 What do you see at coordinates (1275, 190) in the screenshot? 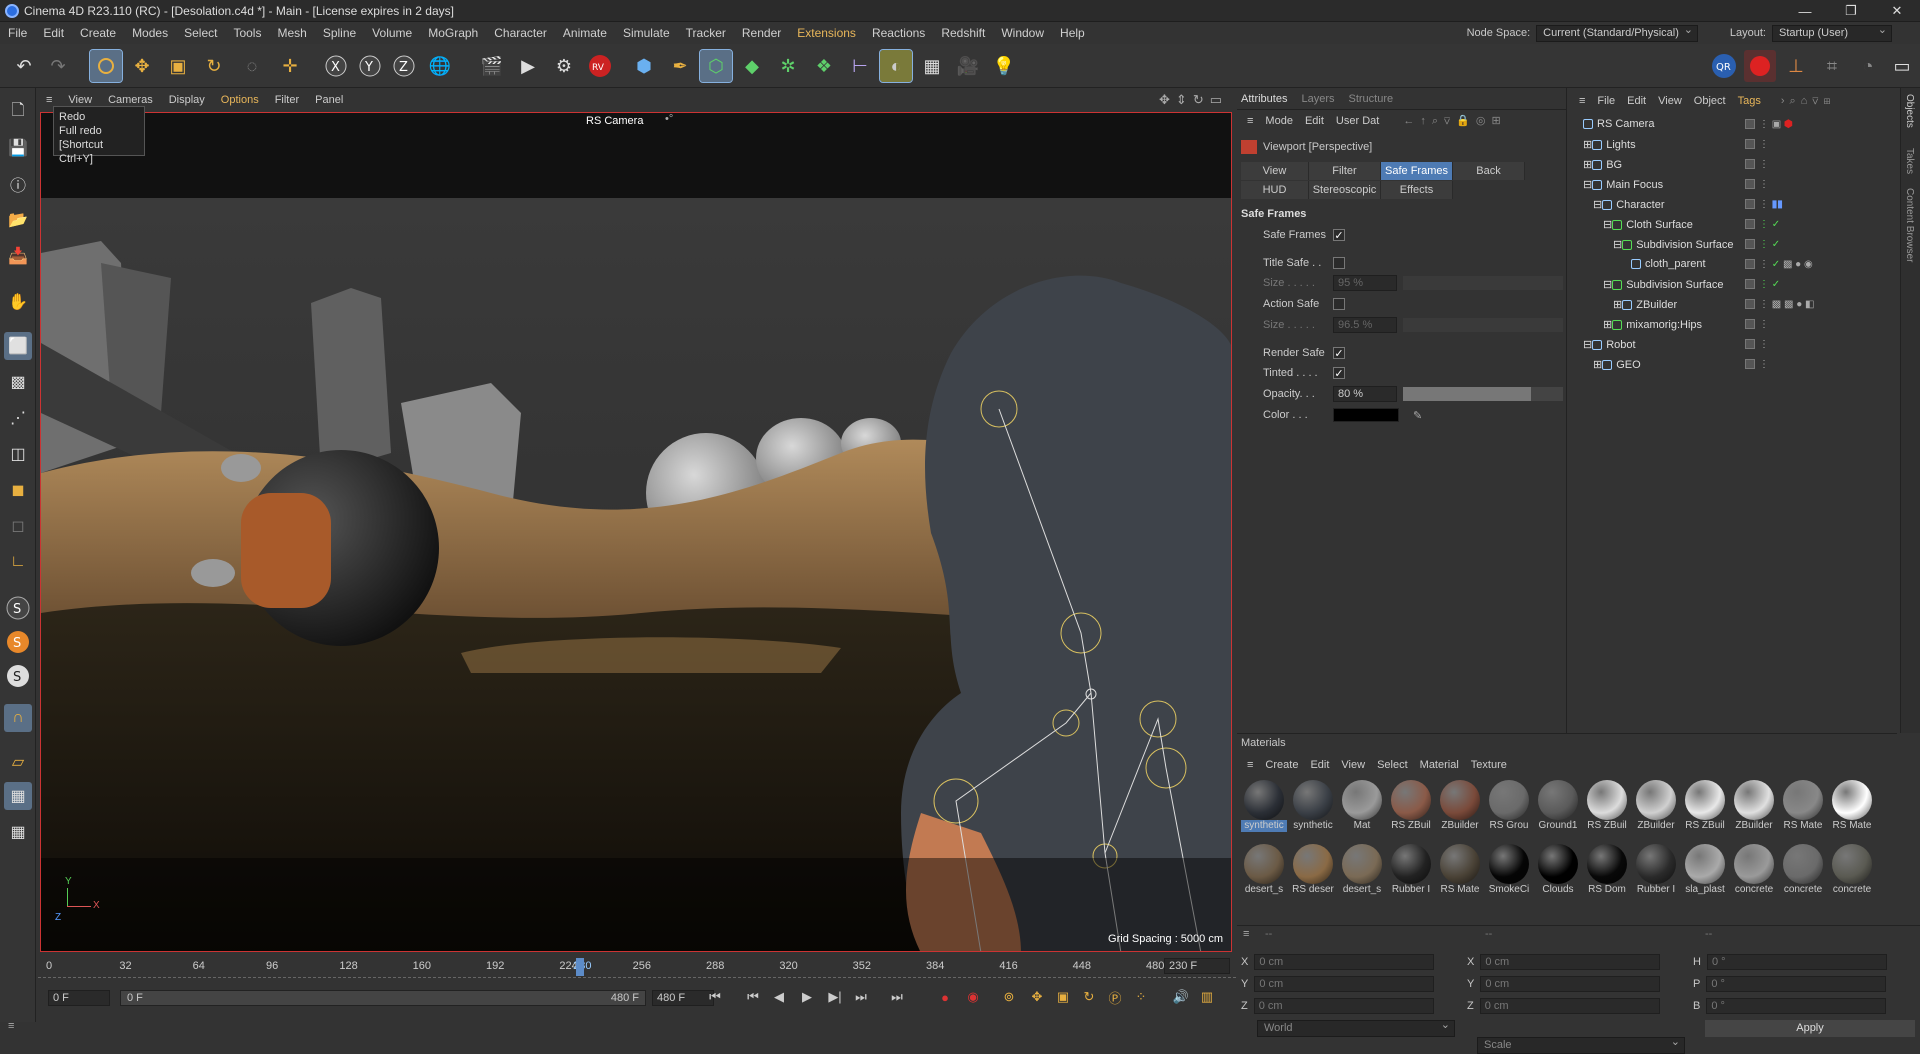
I see `attr-tab-hud: HUD` at bounding box center [1275, 190].